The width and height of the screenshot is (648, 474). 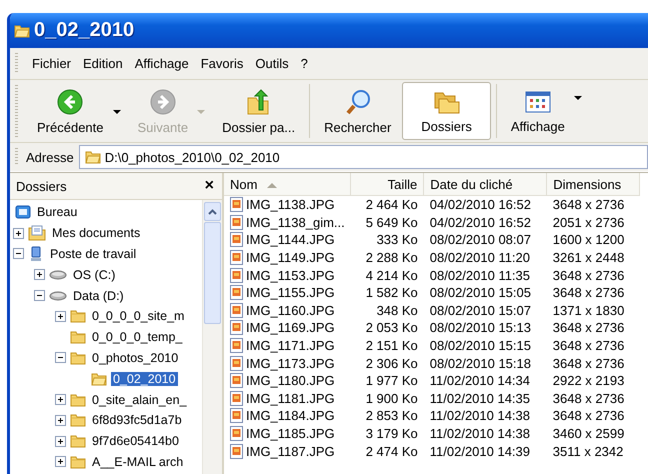 I want to click on address-field: D:\0_photos_2010\0_02_2010, so click(x=363, y=157).